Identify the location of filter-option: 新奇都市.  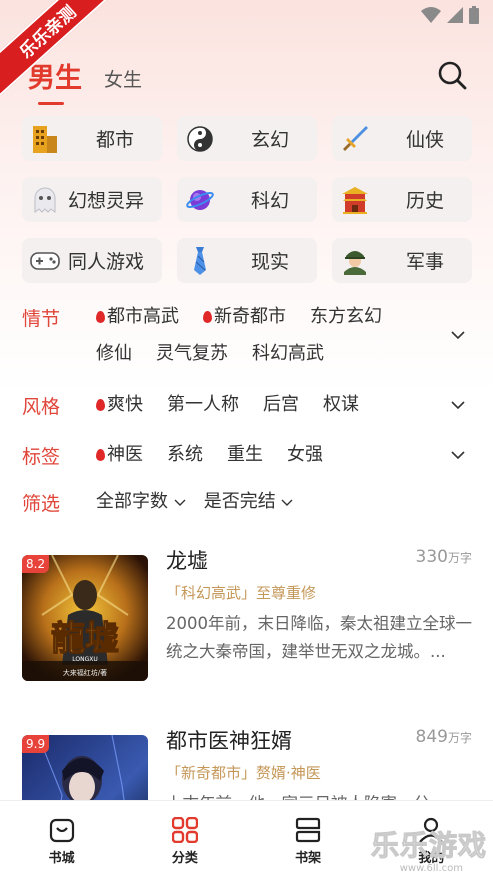
(244, 316).